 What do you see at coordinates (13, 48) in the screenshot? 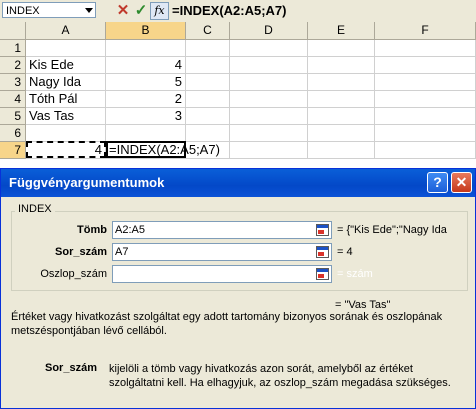
I see `row-header-1: 1` at bounding box center [13, 48].